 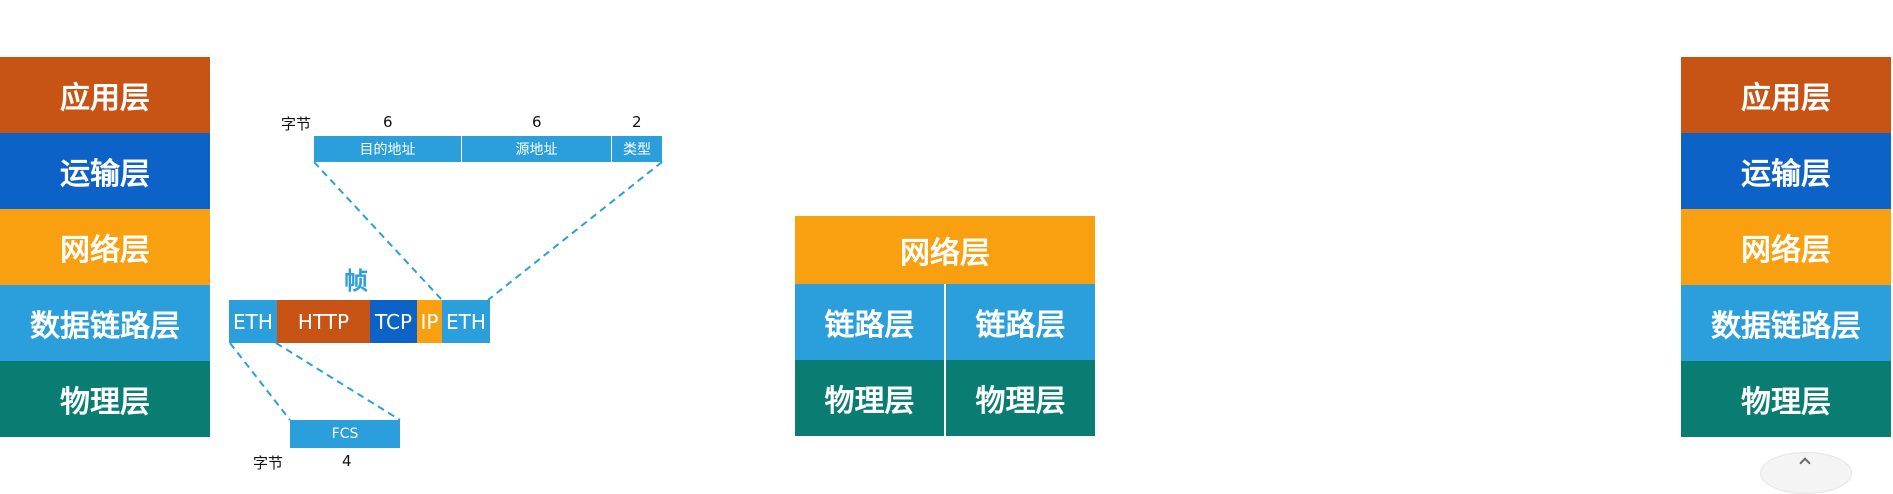 I want to click on frame-http: HTTP, so click(x=323, y=321).